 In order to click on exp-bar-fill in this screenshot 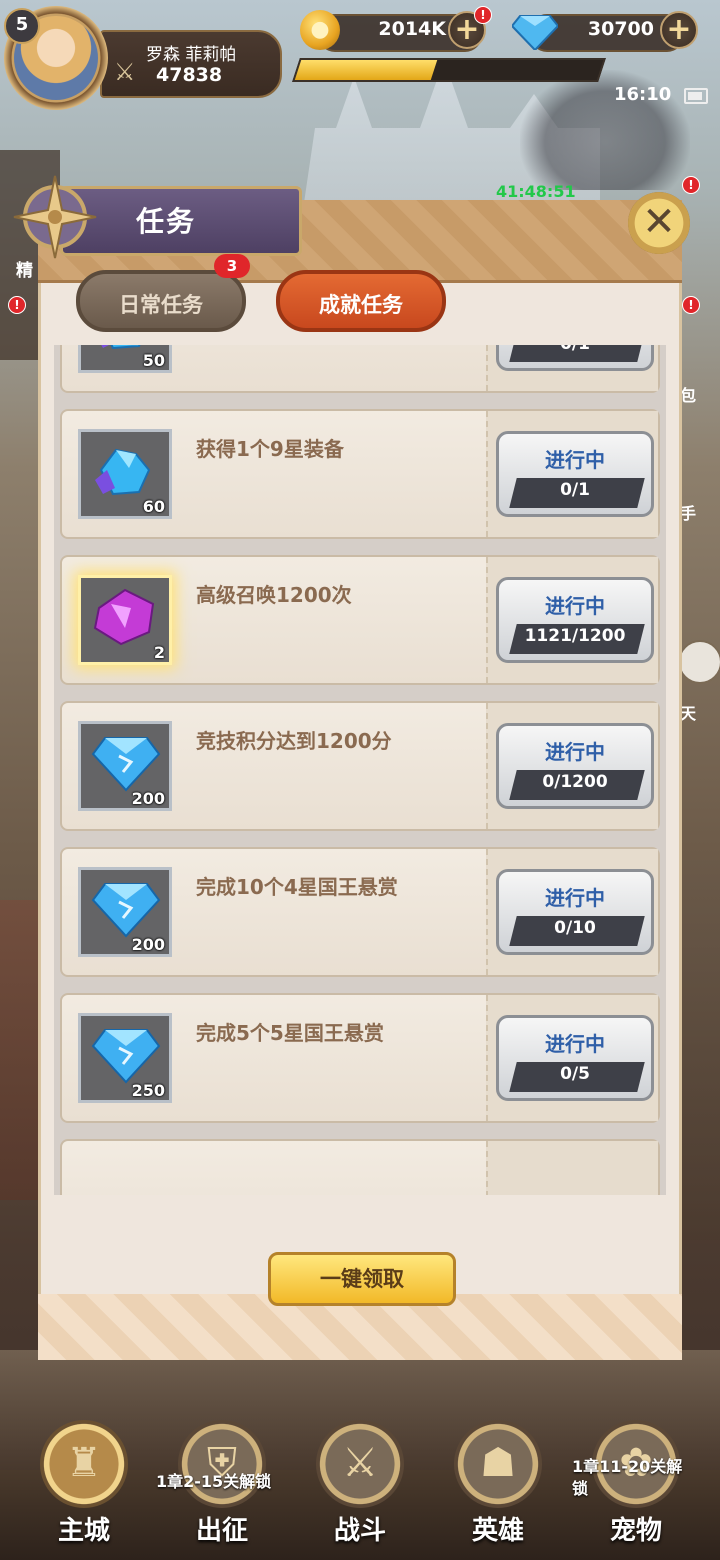, I will do `click(366, 70)`.